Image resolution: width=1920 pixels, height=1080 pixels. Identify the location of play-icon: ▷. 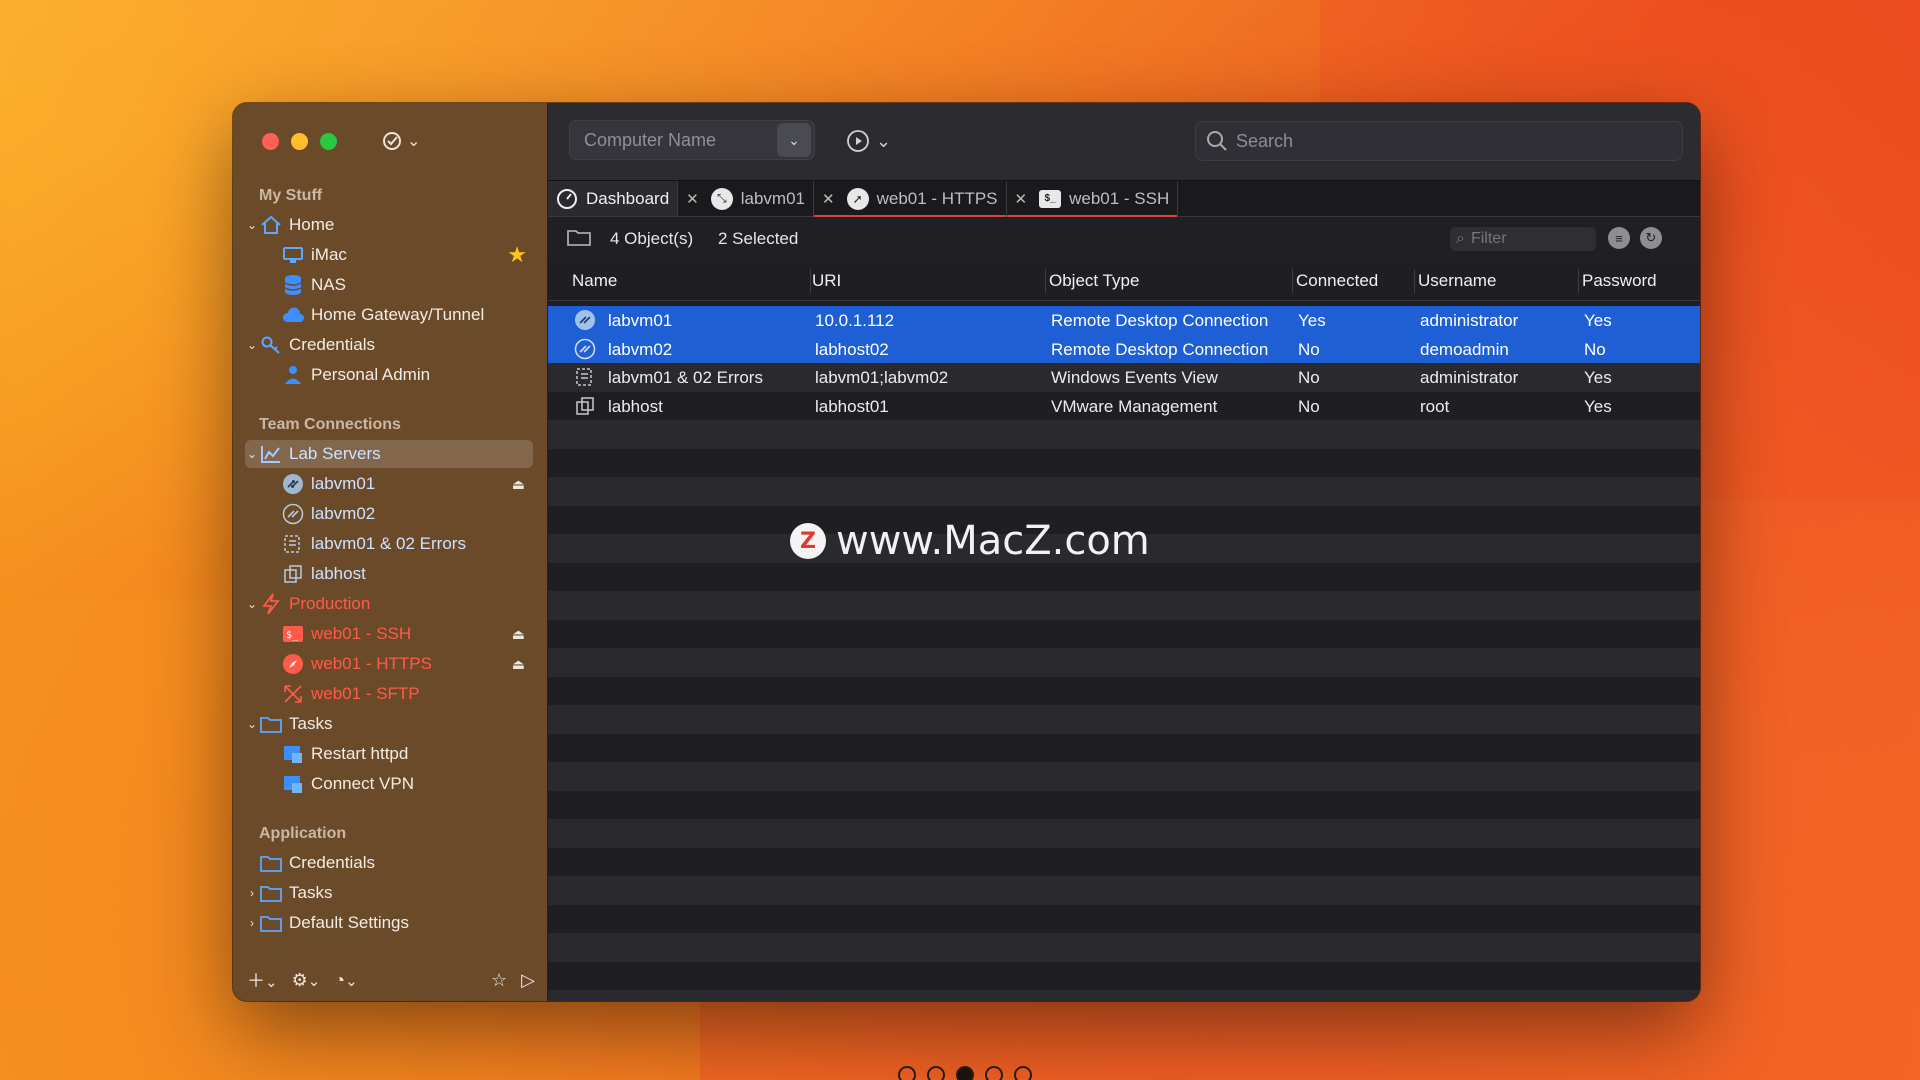
(528, 980).